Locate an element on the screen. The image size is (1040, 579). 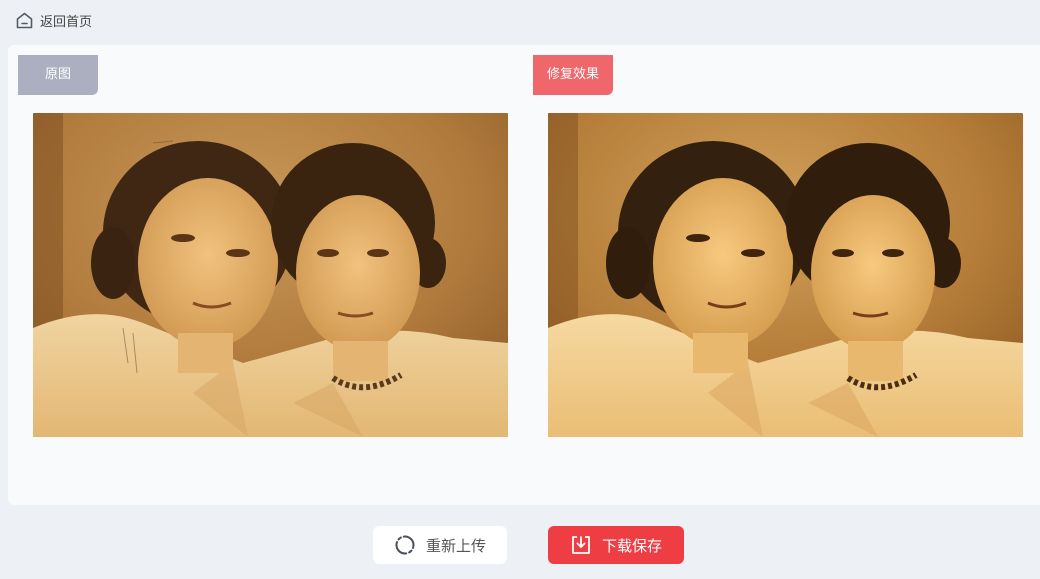
download-button: 下载保存 is located at coordinates (616, 545).